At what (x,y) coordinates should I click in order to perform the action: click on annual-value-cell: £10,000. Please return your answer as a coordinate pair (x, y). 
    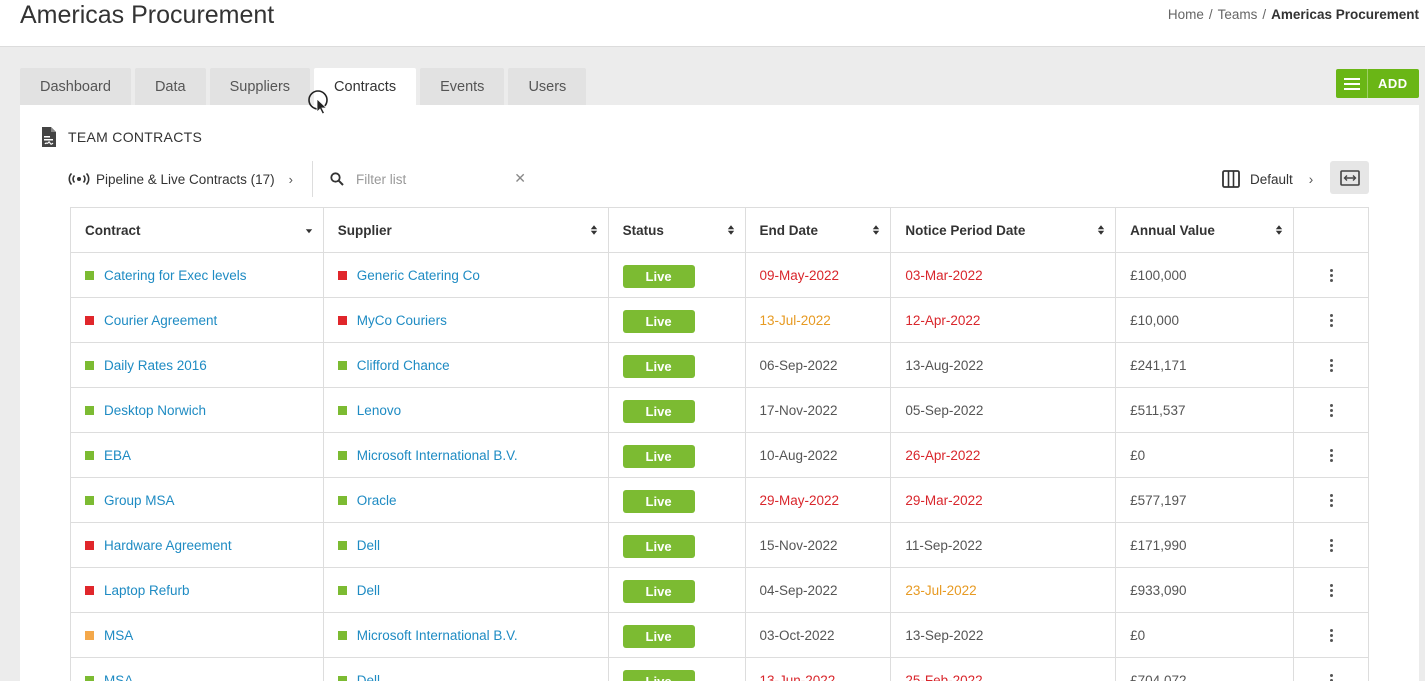
    Looking at the image, I should click on (1205, 320).